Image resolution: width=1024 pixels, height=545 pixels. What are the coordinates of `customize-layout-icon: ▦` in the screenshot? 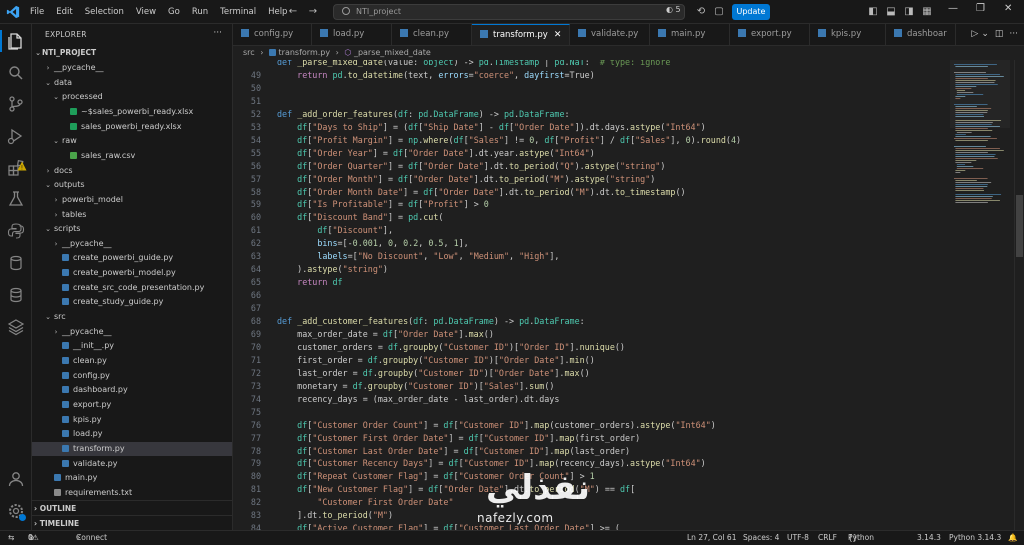 It's located at (927, 12).